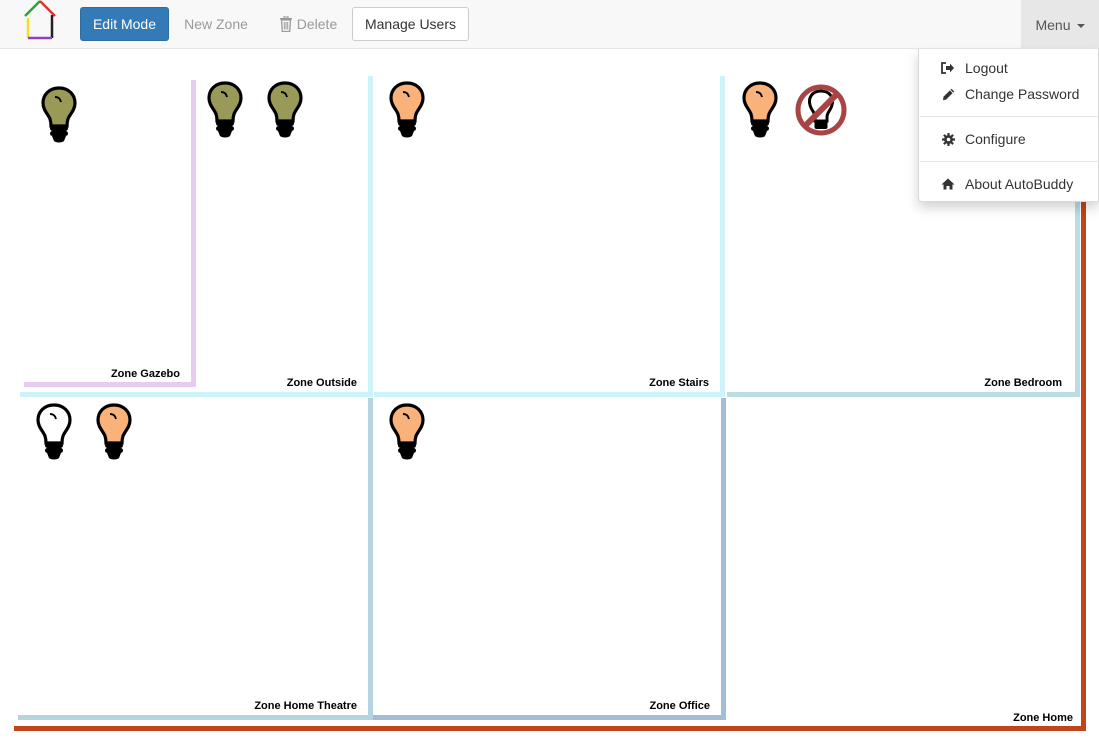  What do you see at coordinates (1023, 383) in the screenshot?
I see `zone-label: Zone Bedroom` at bounding box center [1023, 383].